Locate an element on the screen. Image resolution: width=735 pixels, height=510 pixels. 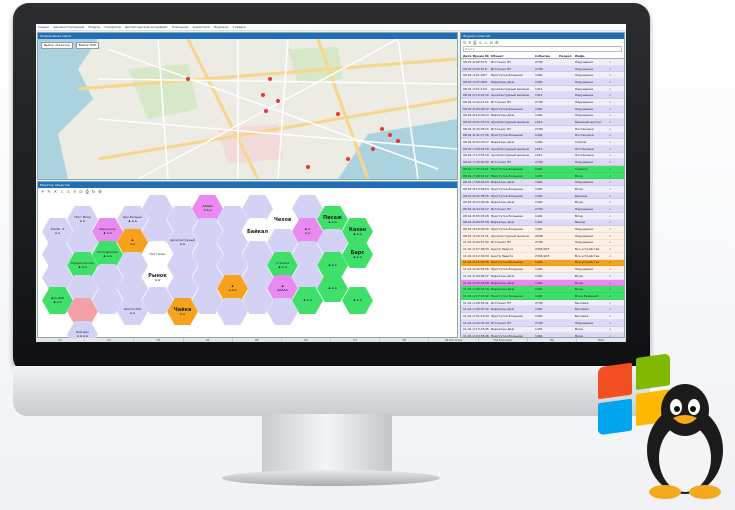
event-row: 11.01.211:28:5541Источник ПТ2790Бытовка✓ is located at coordinates (542, 303).